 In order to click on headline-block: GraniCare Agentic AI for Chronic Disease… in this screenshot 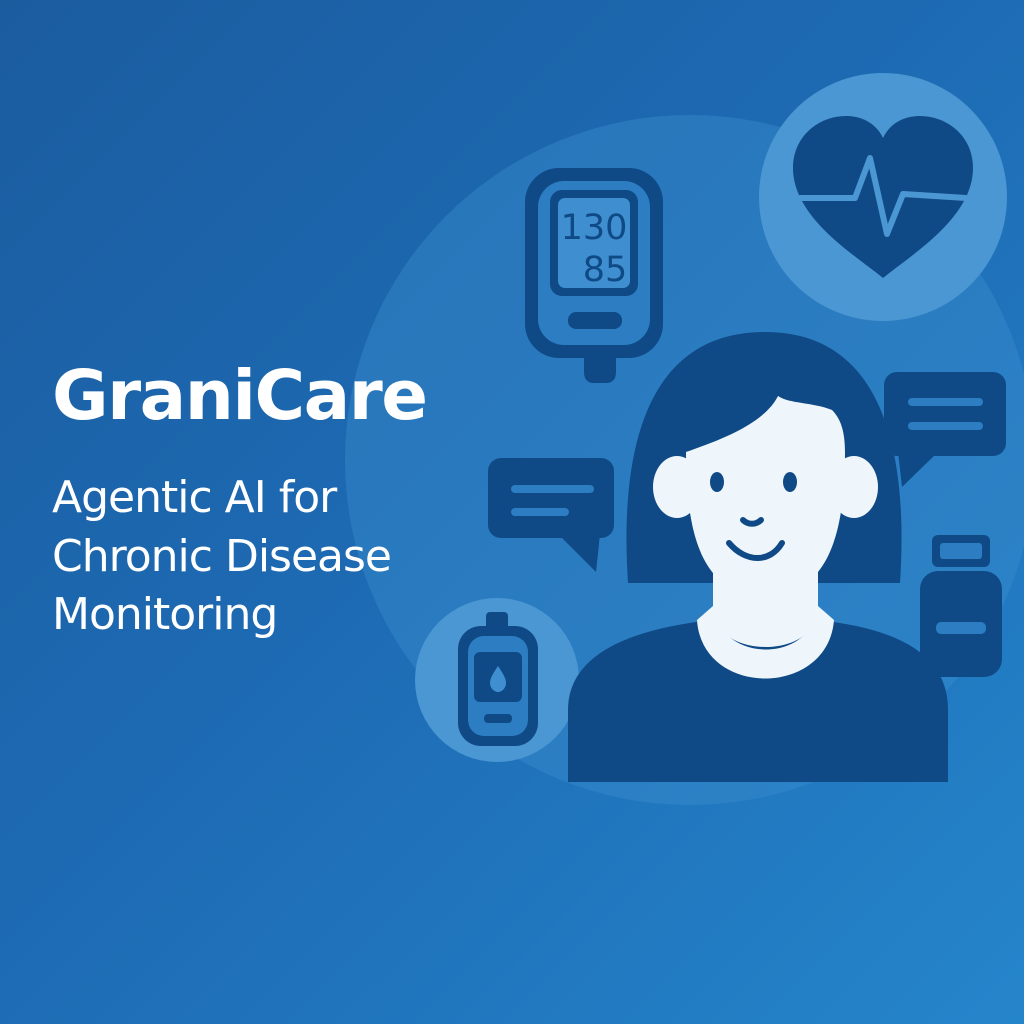, I will do `click(242, 503)`.